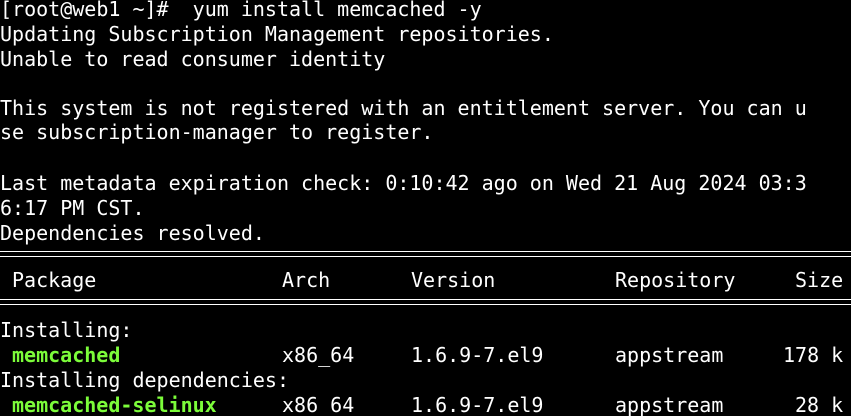 The width and height of the screenshot is (851, 416). What do you see at coordinates (72, 208) in the screenshot?
I see `output-line: 6:17 PM CST.` at bounding box center [72, 208].